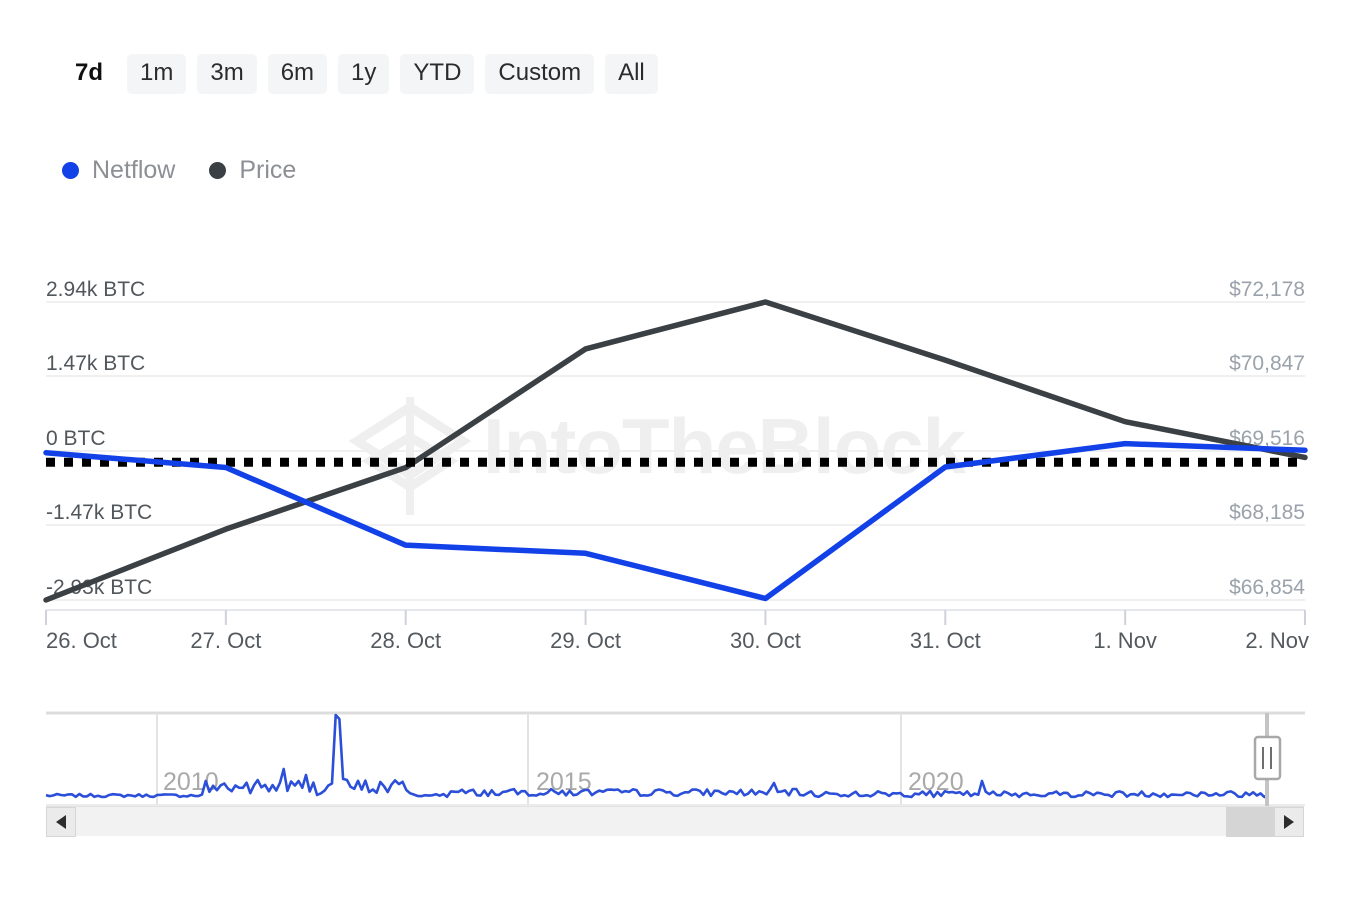 Image resolution: width=1350 pixels, height=899 pixels. Describe the element at coordinates (76, 438) in the screenshot. I see `left-axis-tick-2: 0 BTC` at that location.